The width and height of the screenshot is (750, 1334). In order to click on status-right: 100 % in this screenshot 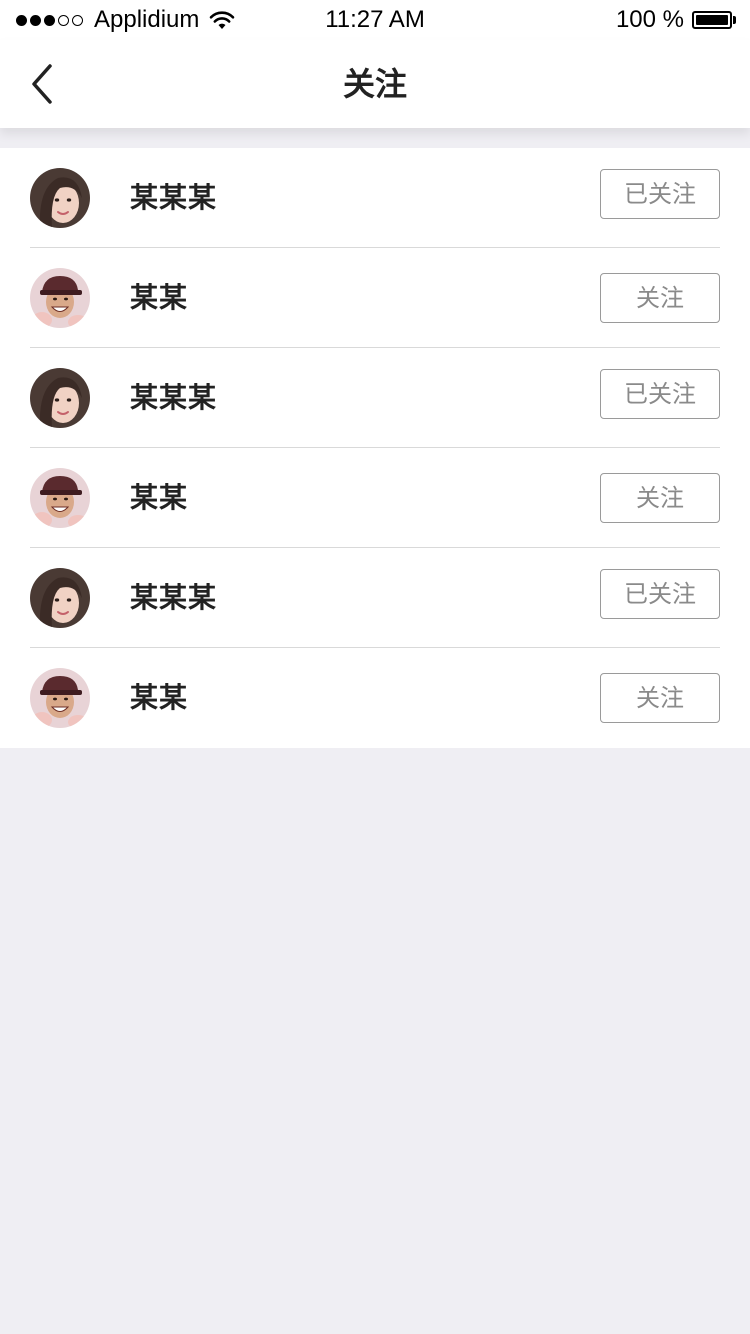, I will do `click(676, 20)`.